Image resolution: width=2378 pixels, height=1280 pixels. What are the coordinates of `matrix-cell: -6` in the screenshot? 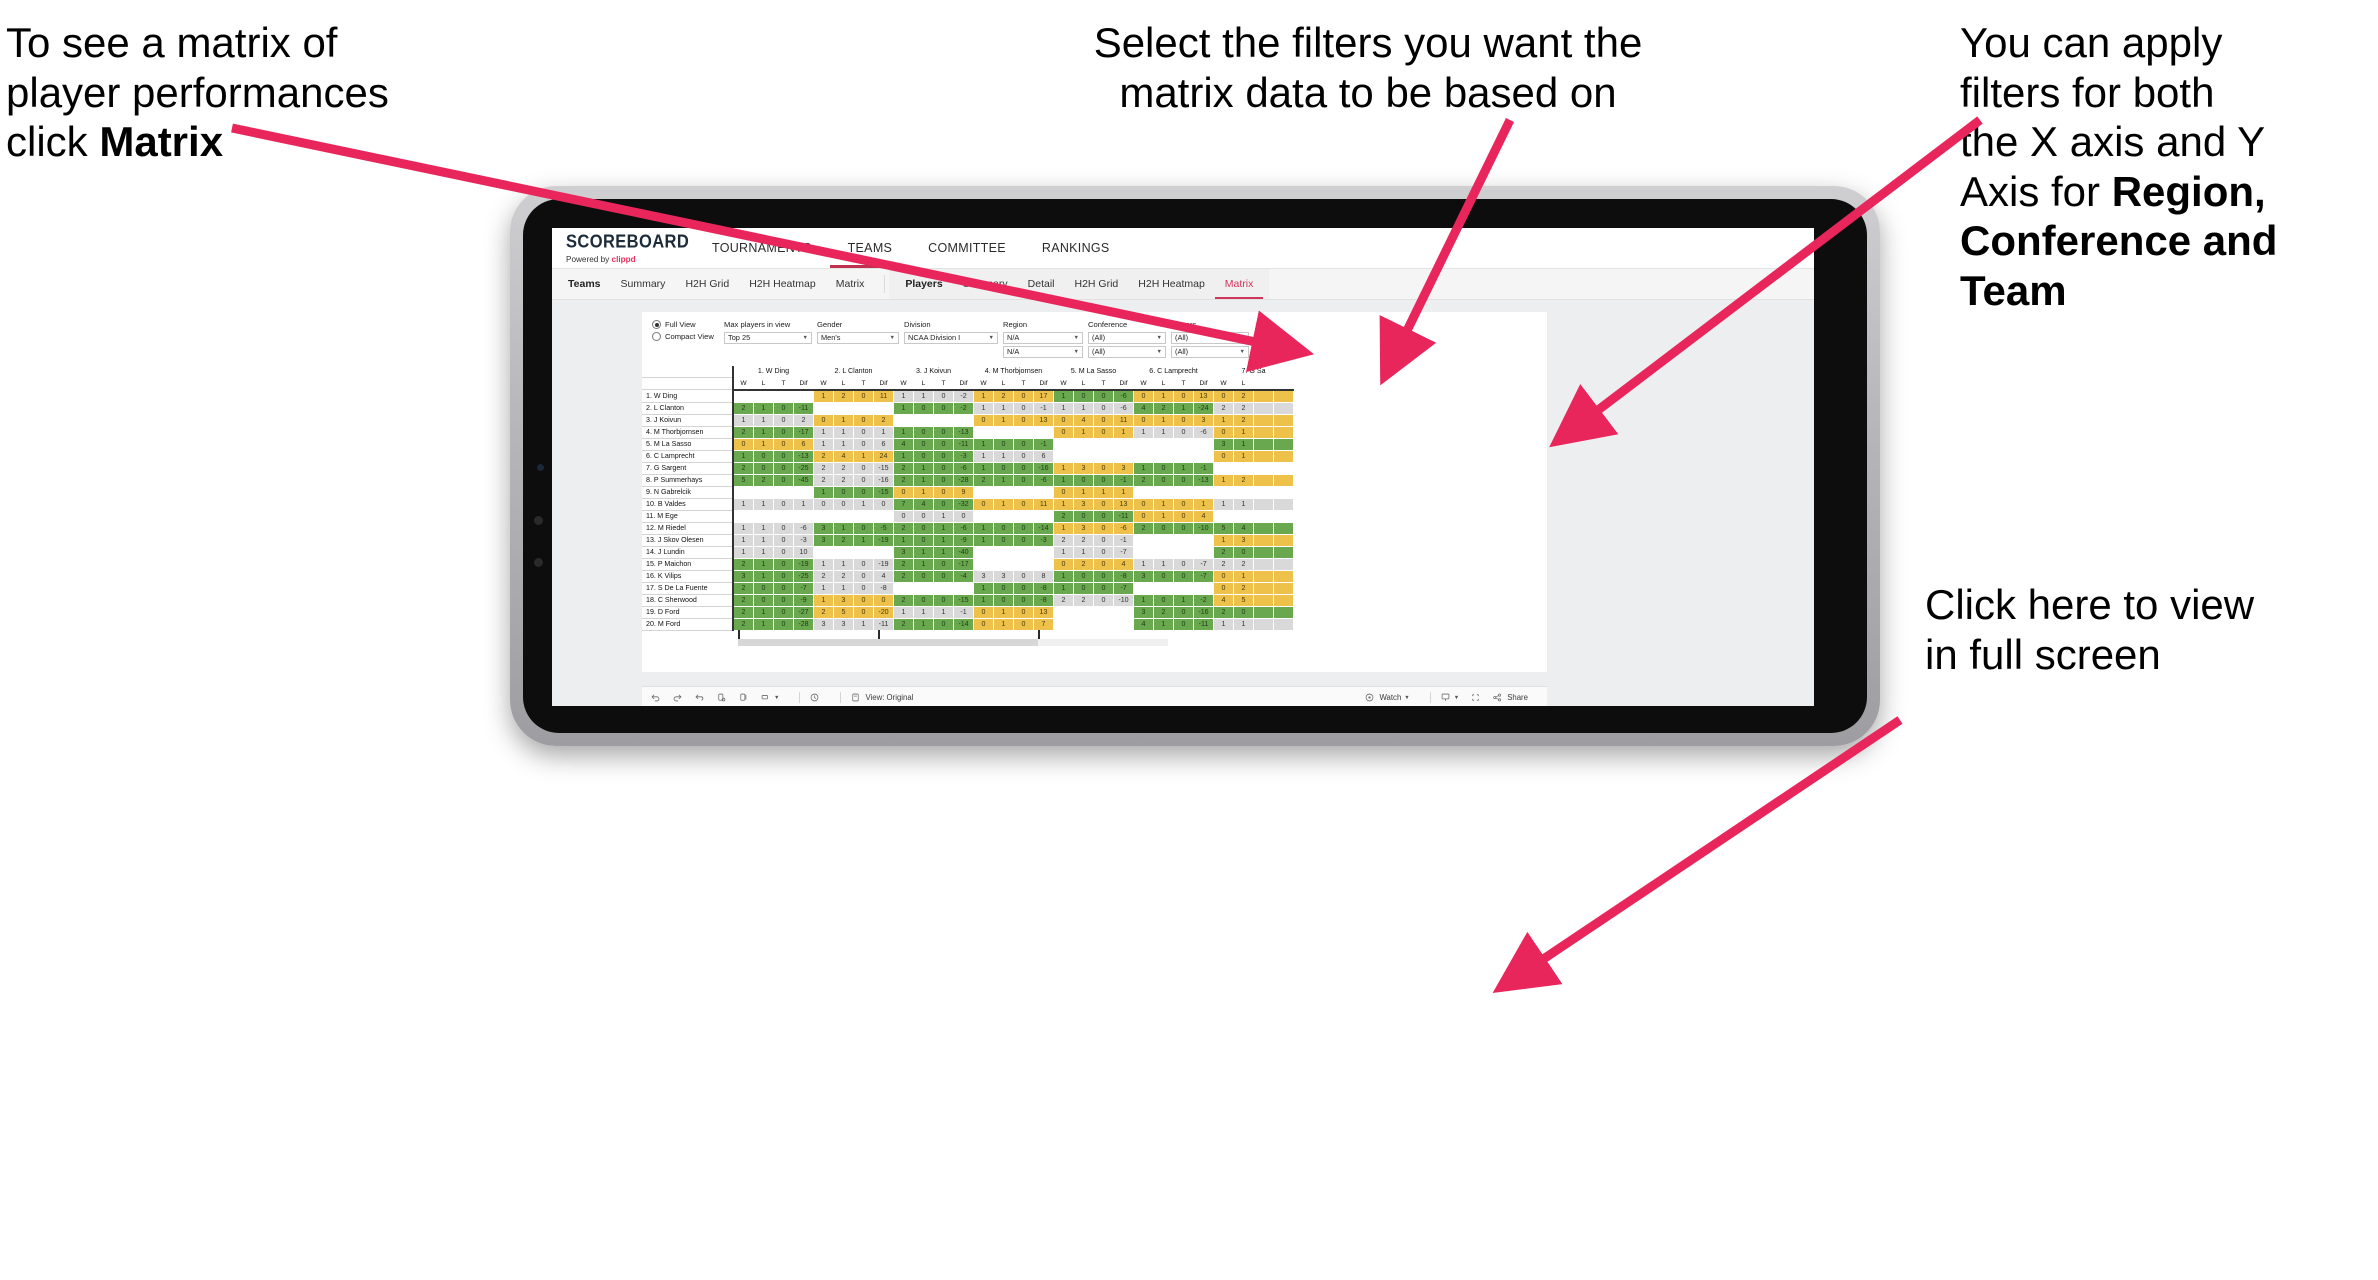 It's located at (1123, 408).